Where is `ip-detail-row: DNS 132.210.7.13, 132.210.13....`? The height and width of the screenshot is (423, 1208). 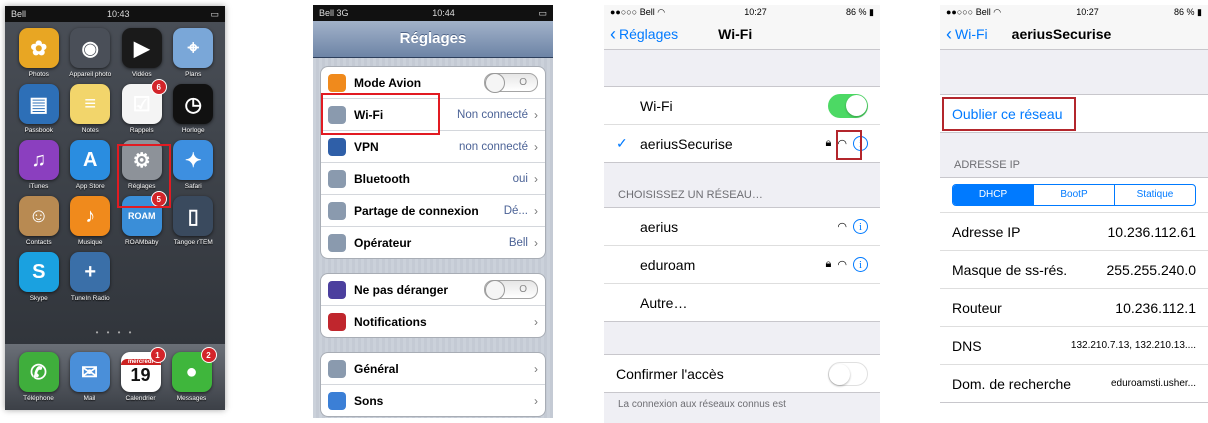
ip-detail-row: DNS 132.210.7.13, 132.210.13.... is located at coordinates (1074, 346).